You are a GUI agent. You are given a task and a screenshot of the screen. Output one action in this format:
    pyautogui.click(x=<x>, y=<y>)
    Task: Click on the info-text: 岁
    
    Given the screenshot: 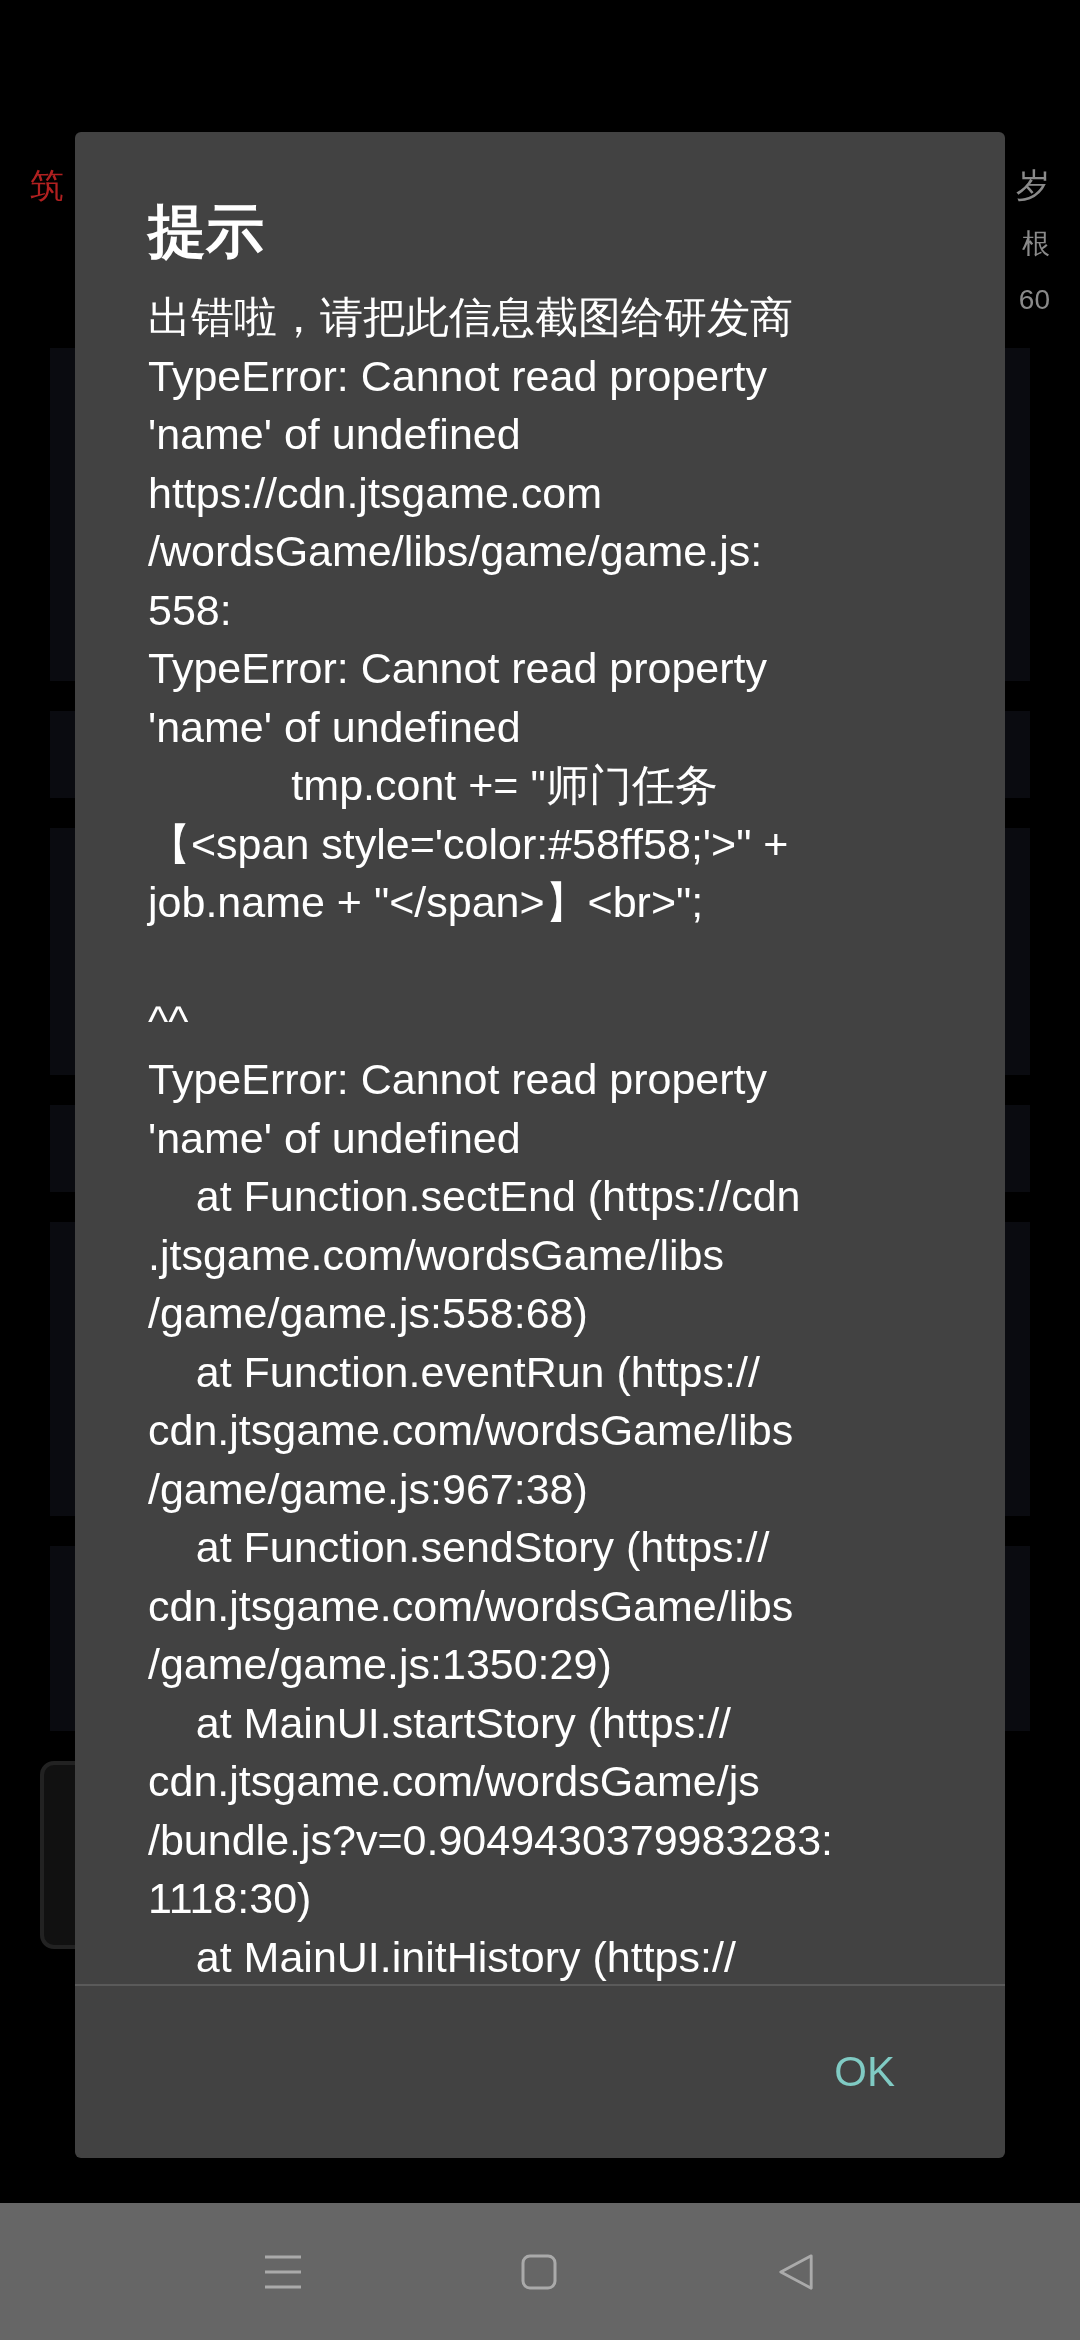 What is the action you would take?
    pyautogui.click(x=1033, y=185)
    